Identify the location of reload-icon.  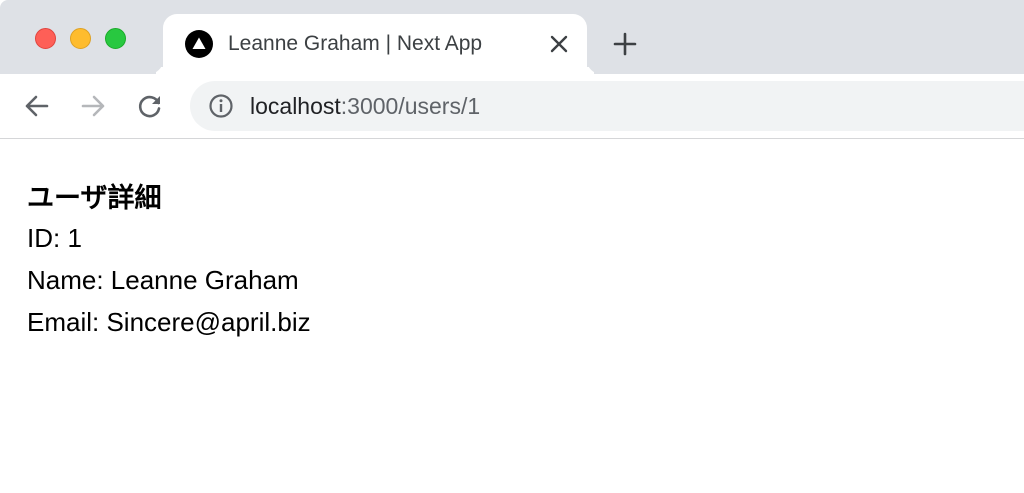
(150, 106).